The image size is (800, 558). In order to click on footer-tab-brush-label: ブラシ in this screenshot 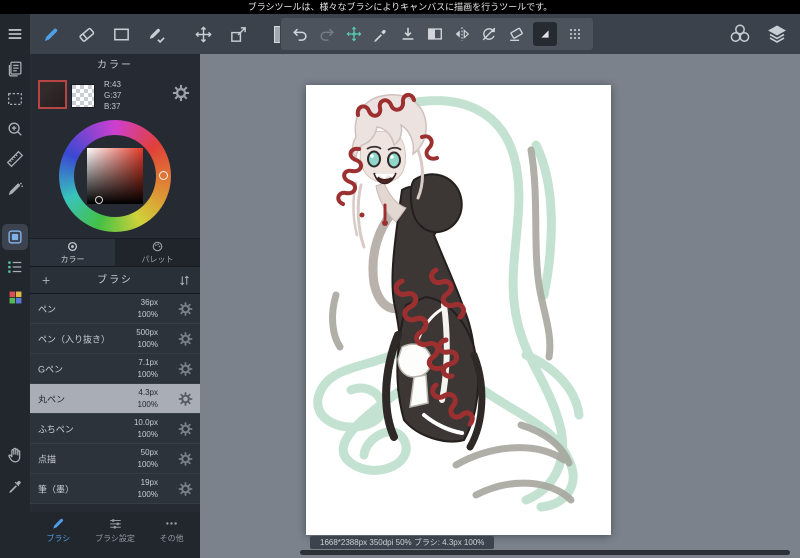, I will do `click(58, 538)`.